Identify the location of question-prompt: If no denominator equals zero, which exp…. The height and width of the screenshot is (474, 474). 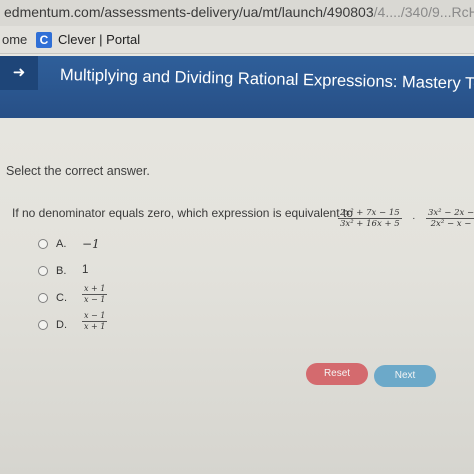
(182, 213).